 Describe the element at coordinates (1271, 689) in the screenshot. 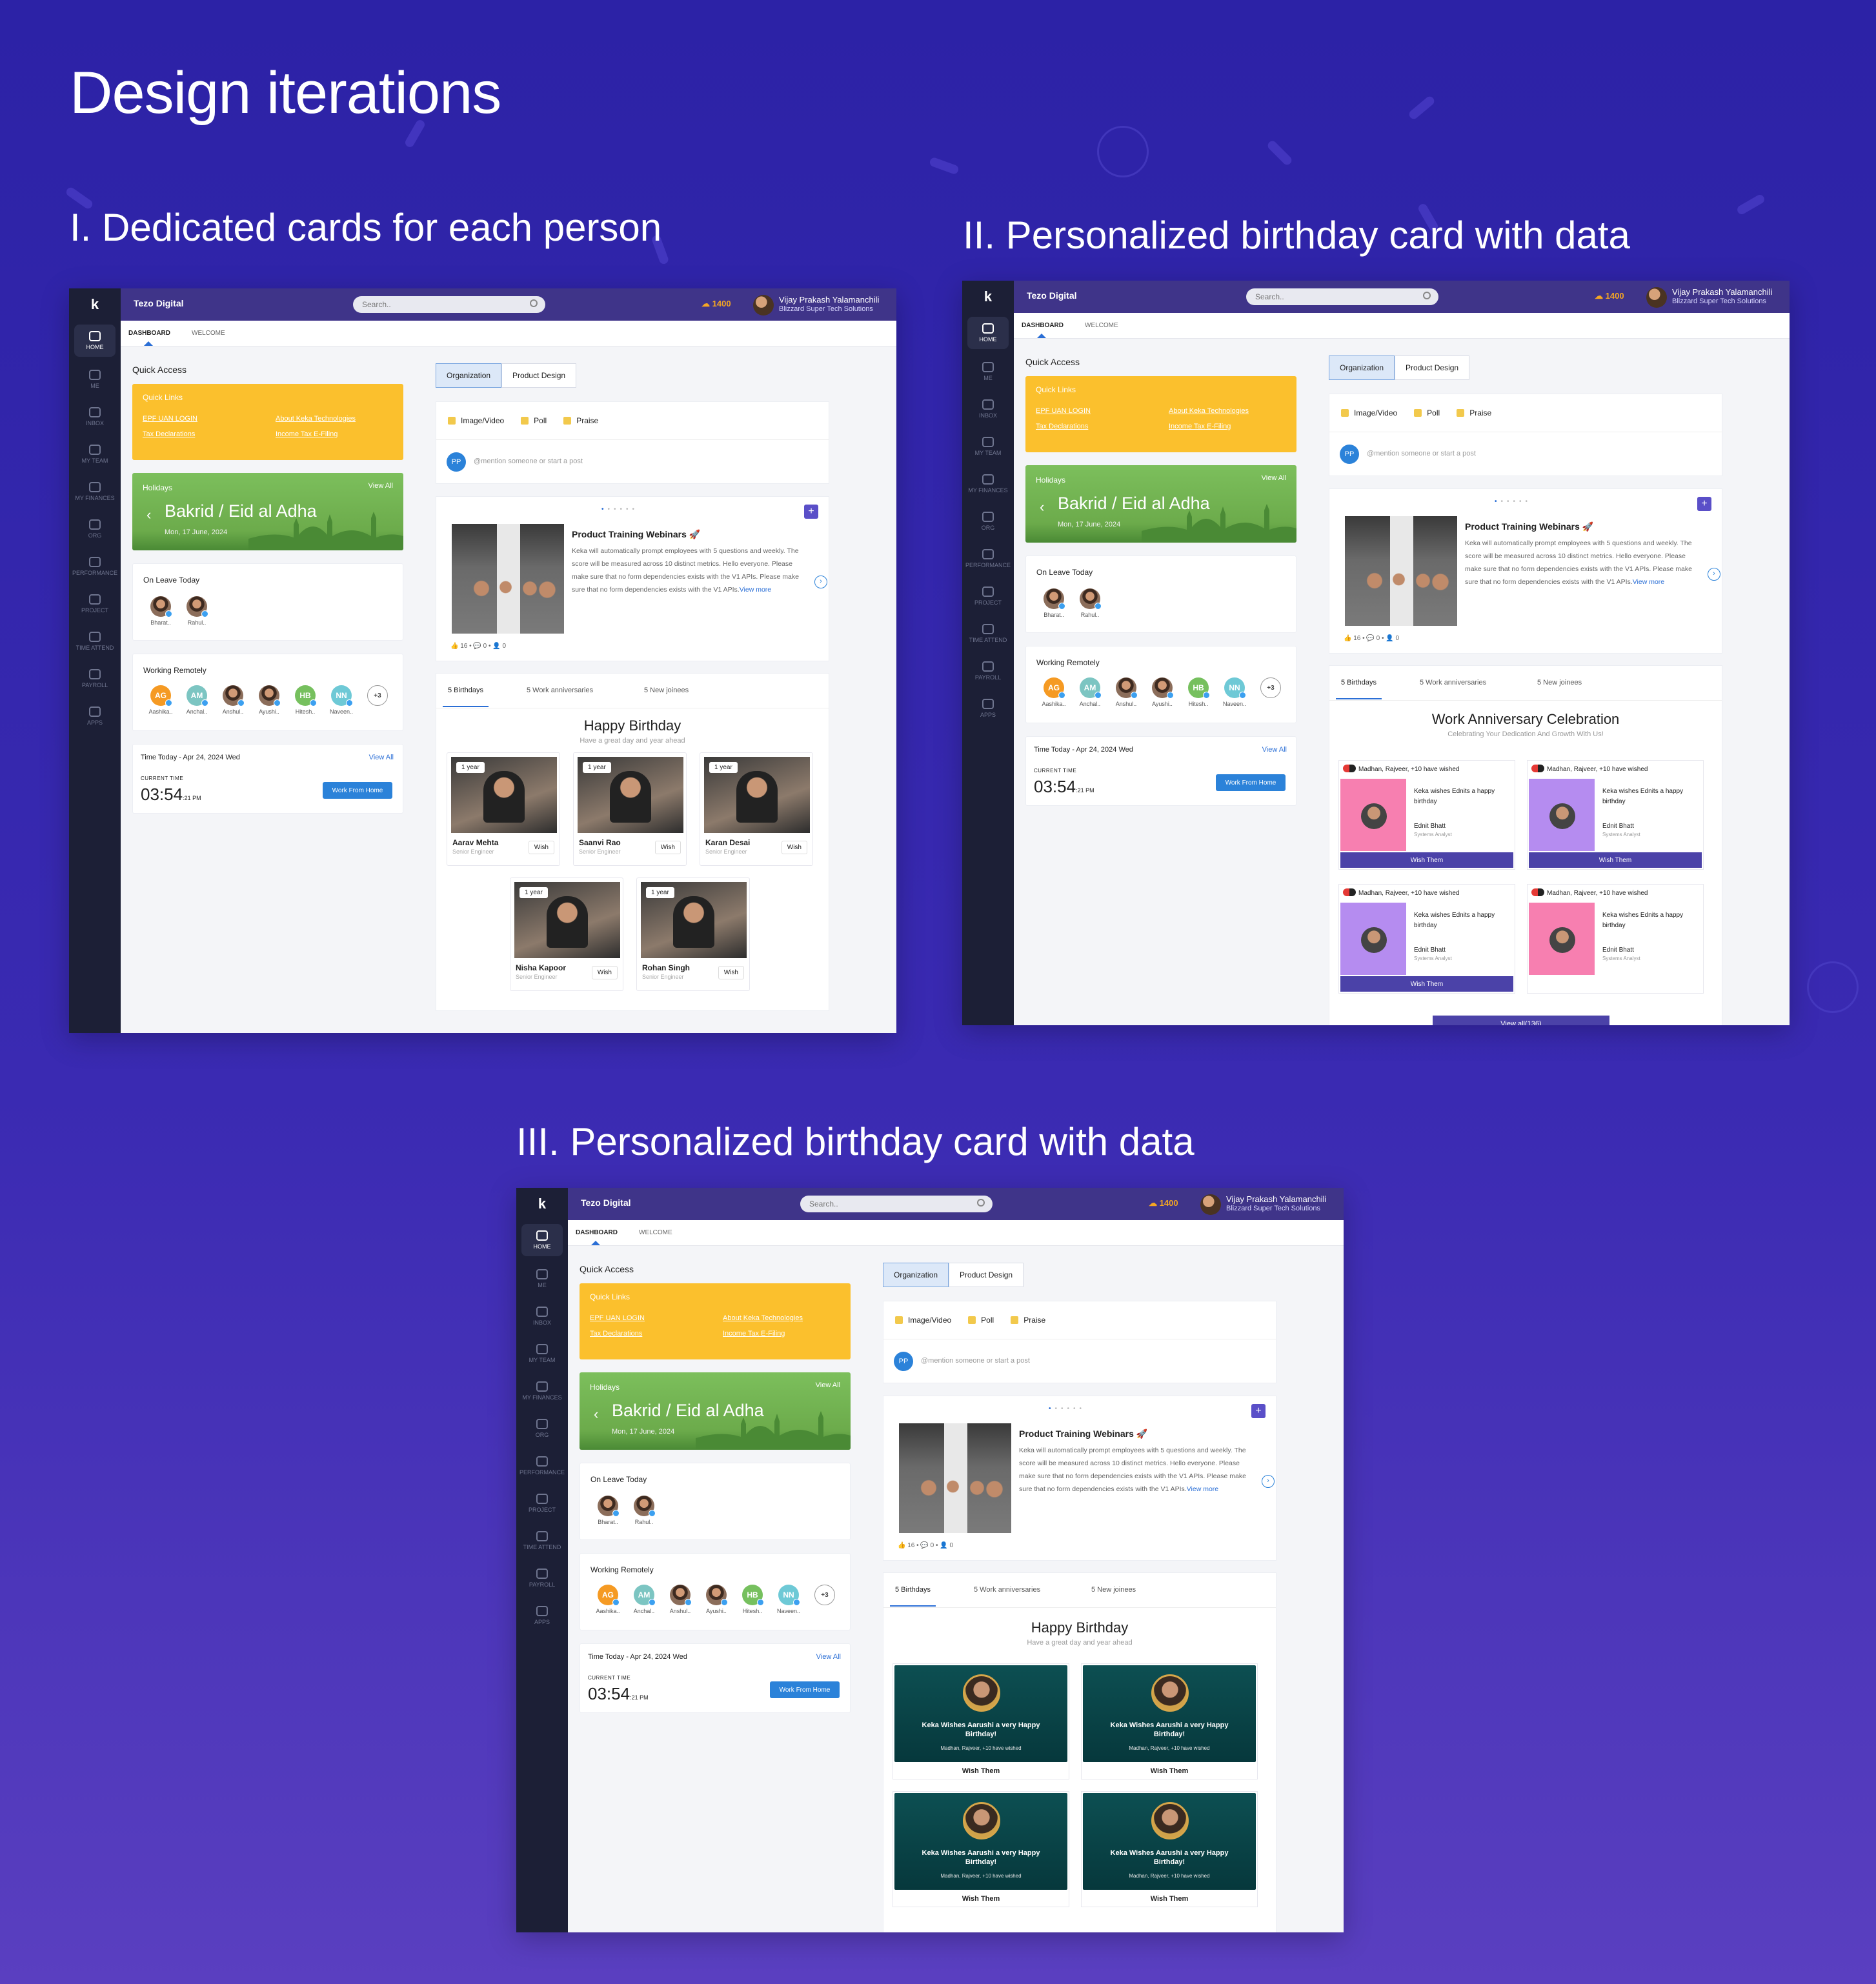

I see `remote-more: +3` at that location.